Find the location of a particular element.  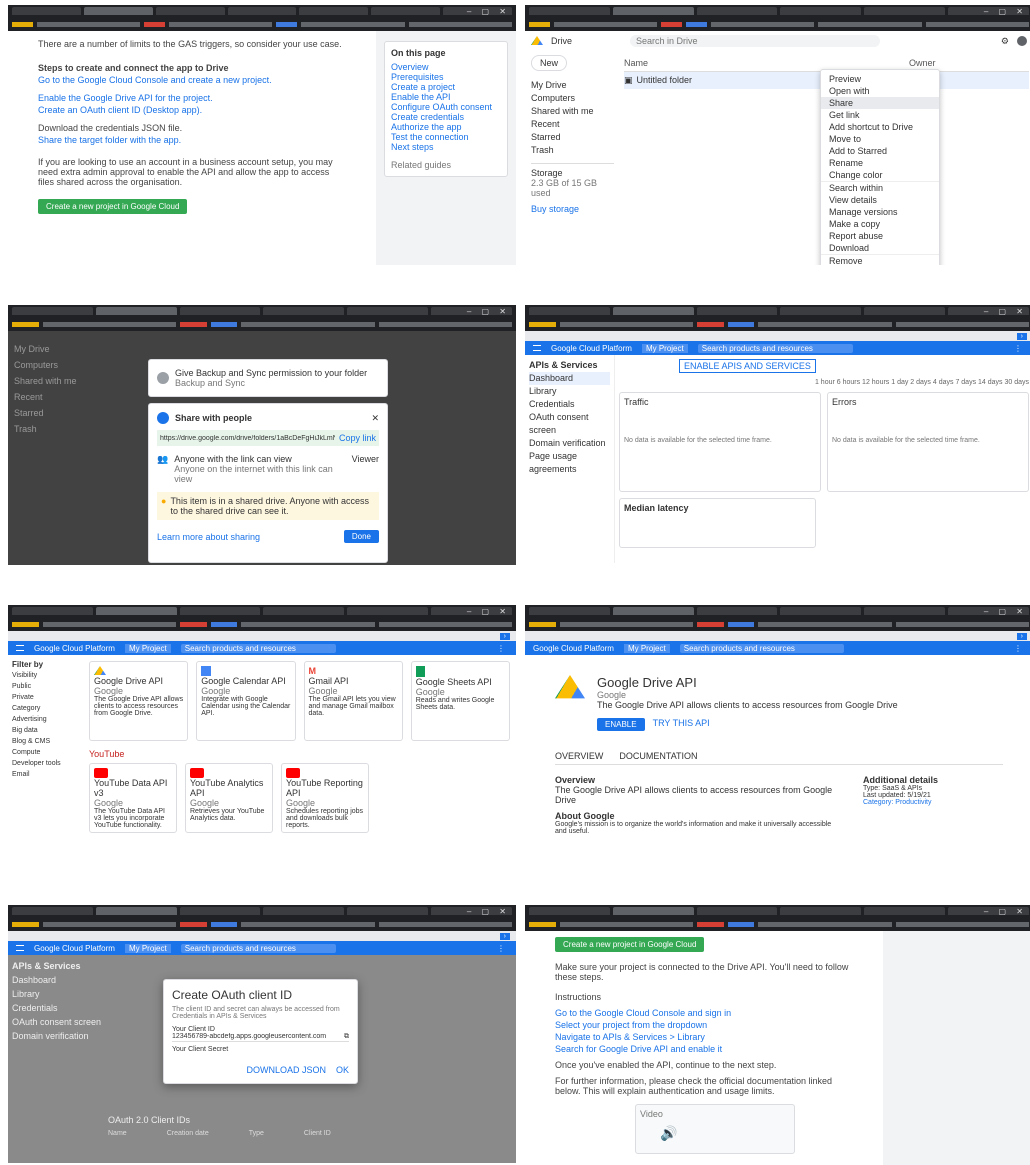

copy-icon: ⧉ is located at coordinates (346, 1037).